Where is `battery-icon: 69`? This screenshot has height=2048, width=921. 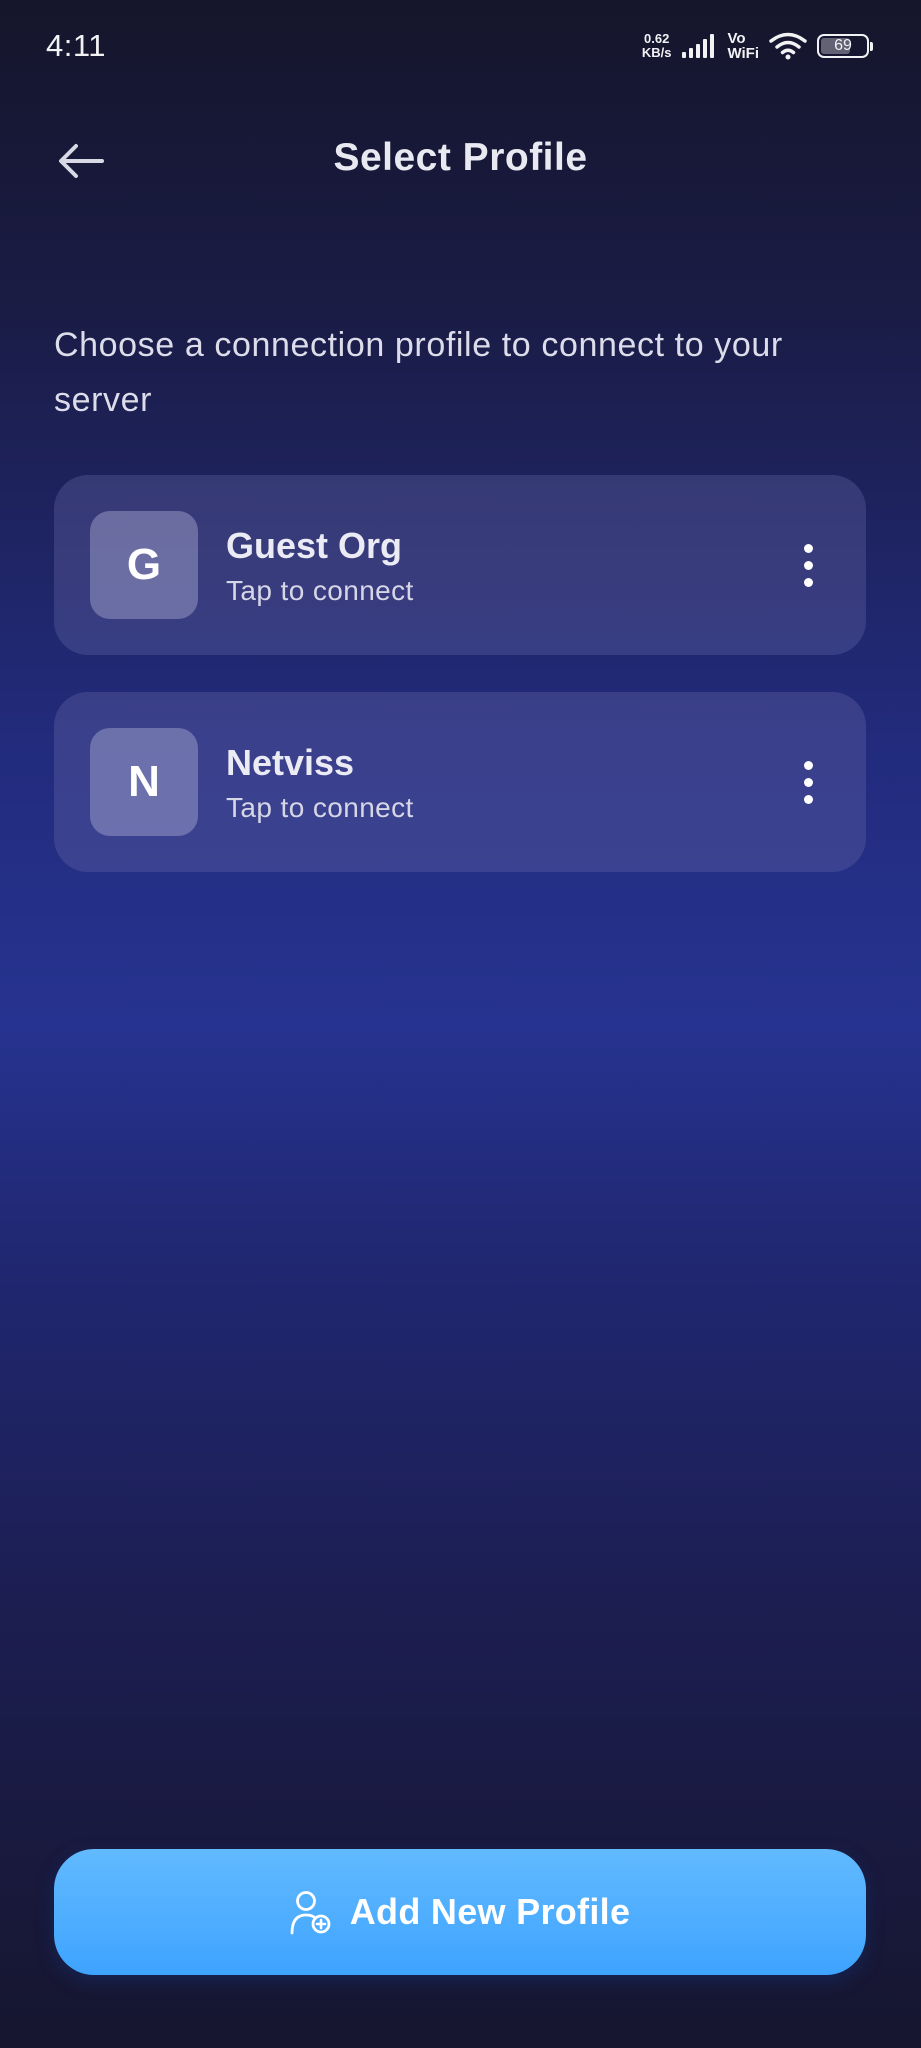
battery-icon: 69 is located at coordinates (845, 46).